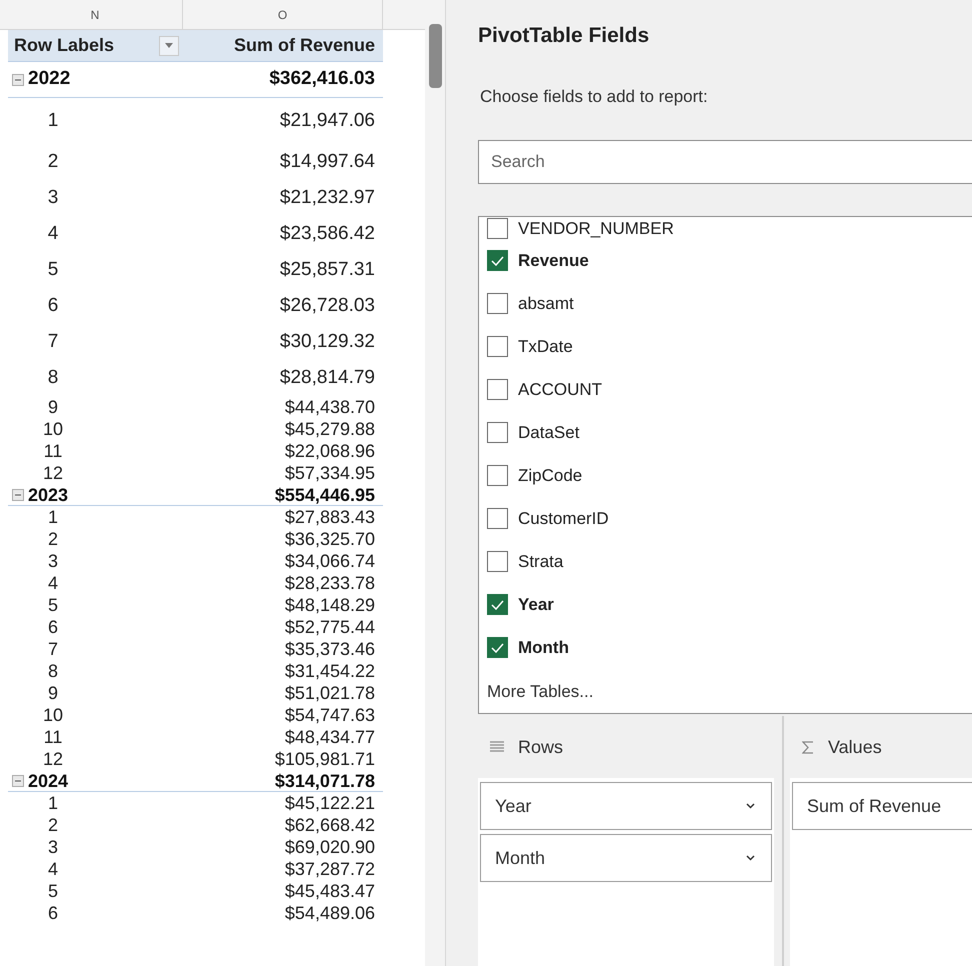 The width and height of the screenshot is (972, 966). I want to click on table-cell: $51,021.78, so click(329, 693).